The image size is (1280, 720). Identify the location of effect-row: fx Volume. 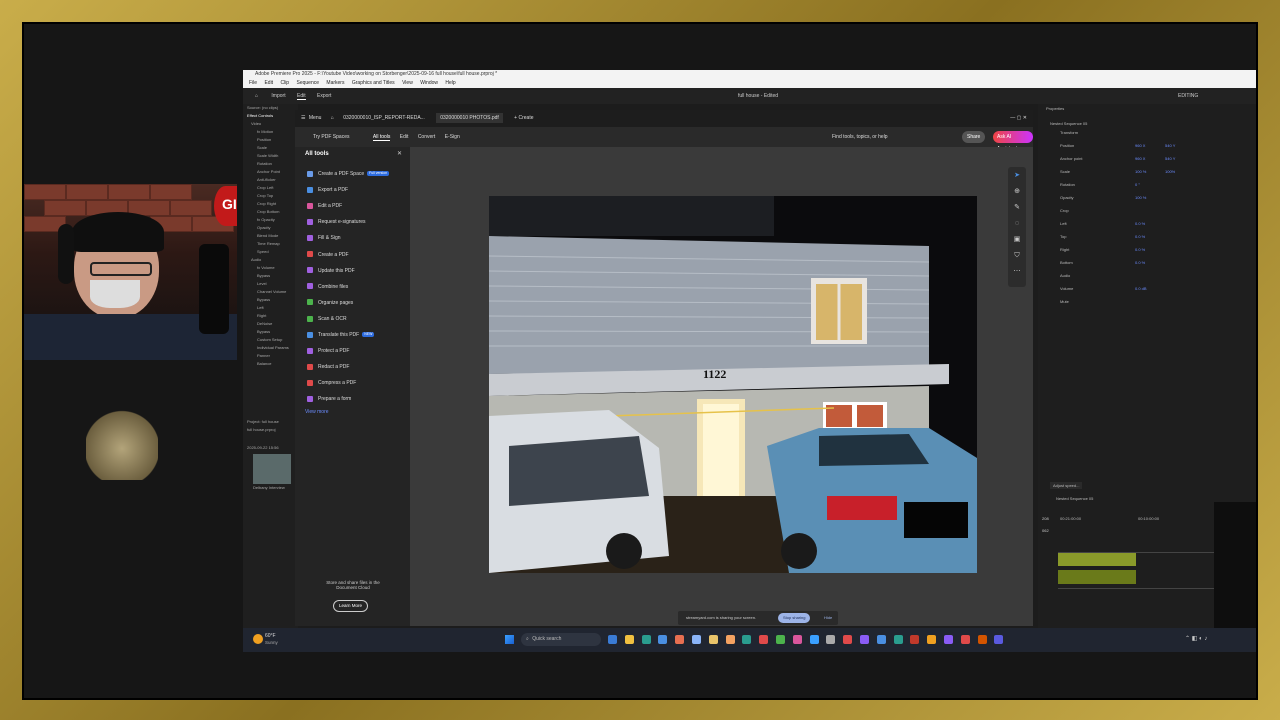
(270, 268).